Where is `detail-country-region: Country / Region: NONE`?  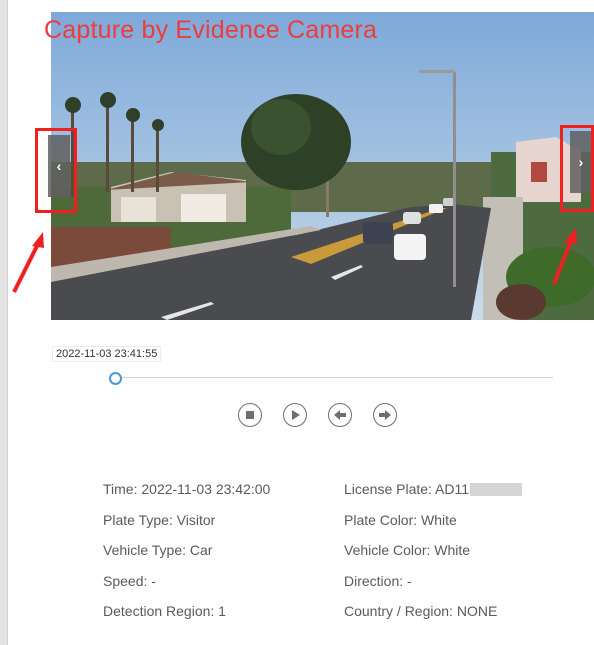
detail-country-region: Country / Region: NONE is located at coordinates (421, 611).